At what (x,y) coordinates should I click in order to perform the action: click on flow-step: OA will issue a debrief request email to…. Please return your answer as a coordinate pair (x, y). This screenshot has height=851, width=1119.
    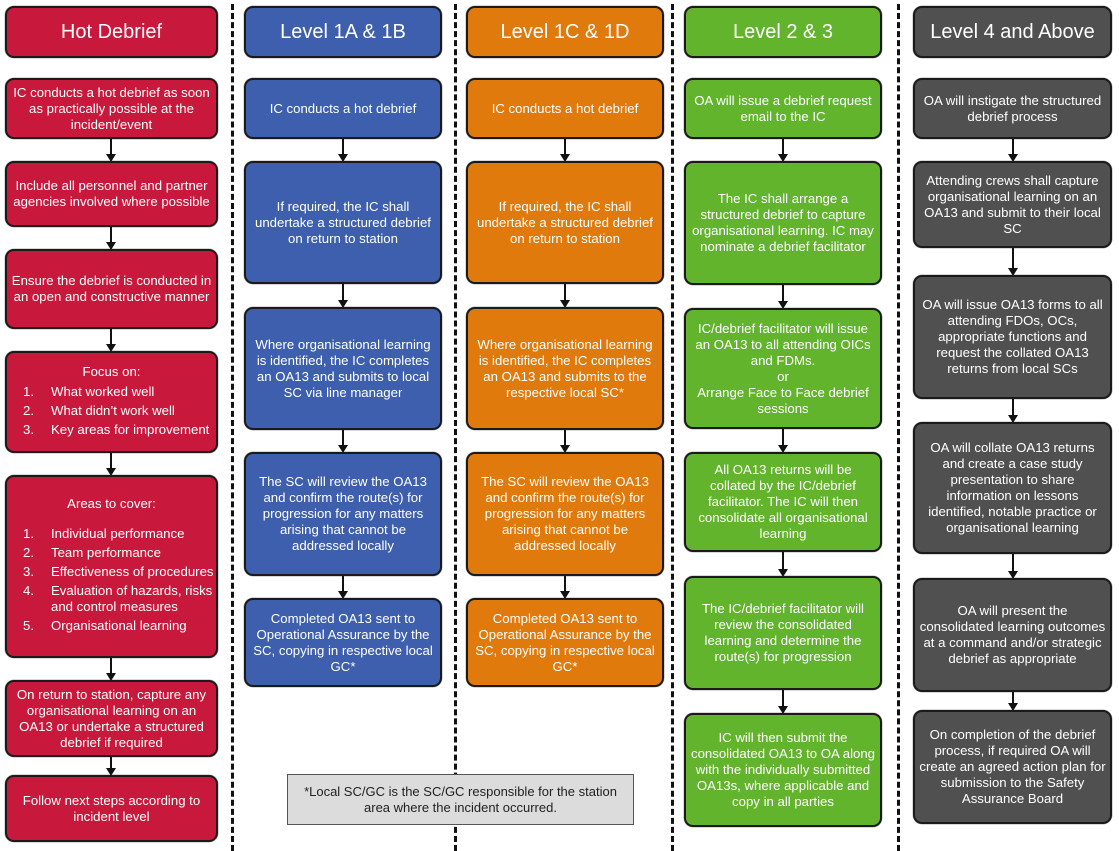
    Looking at the image, I should click on (783, 108).